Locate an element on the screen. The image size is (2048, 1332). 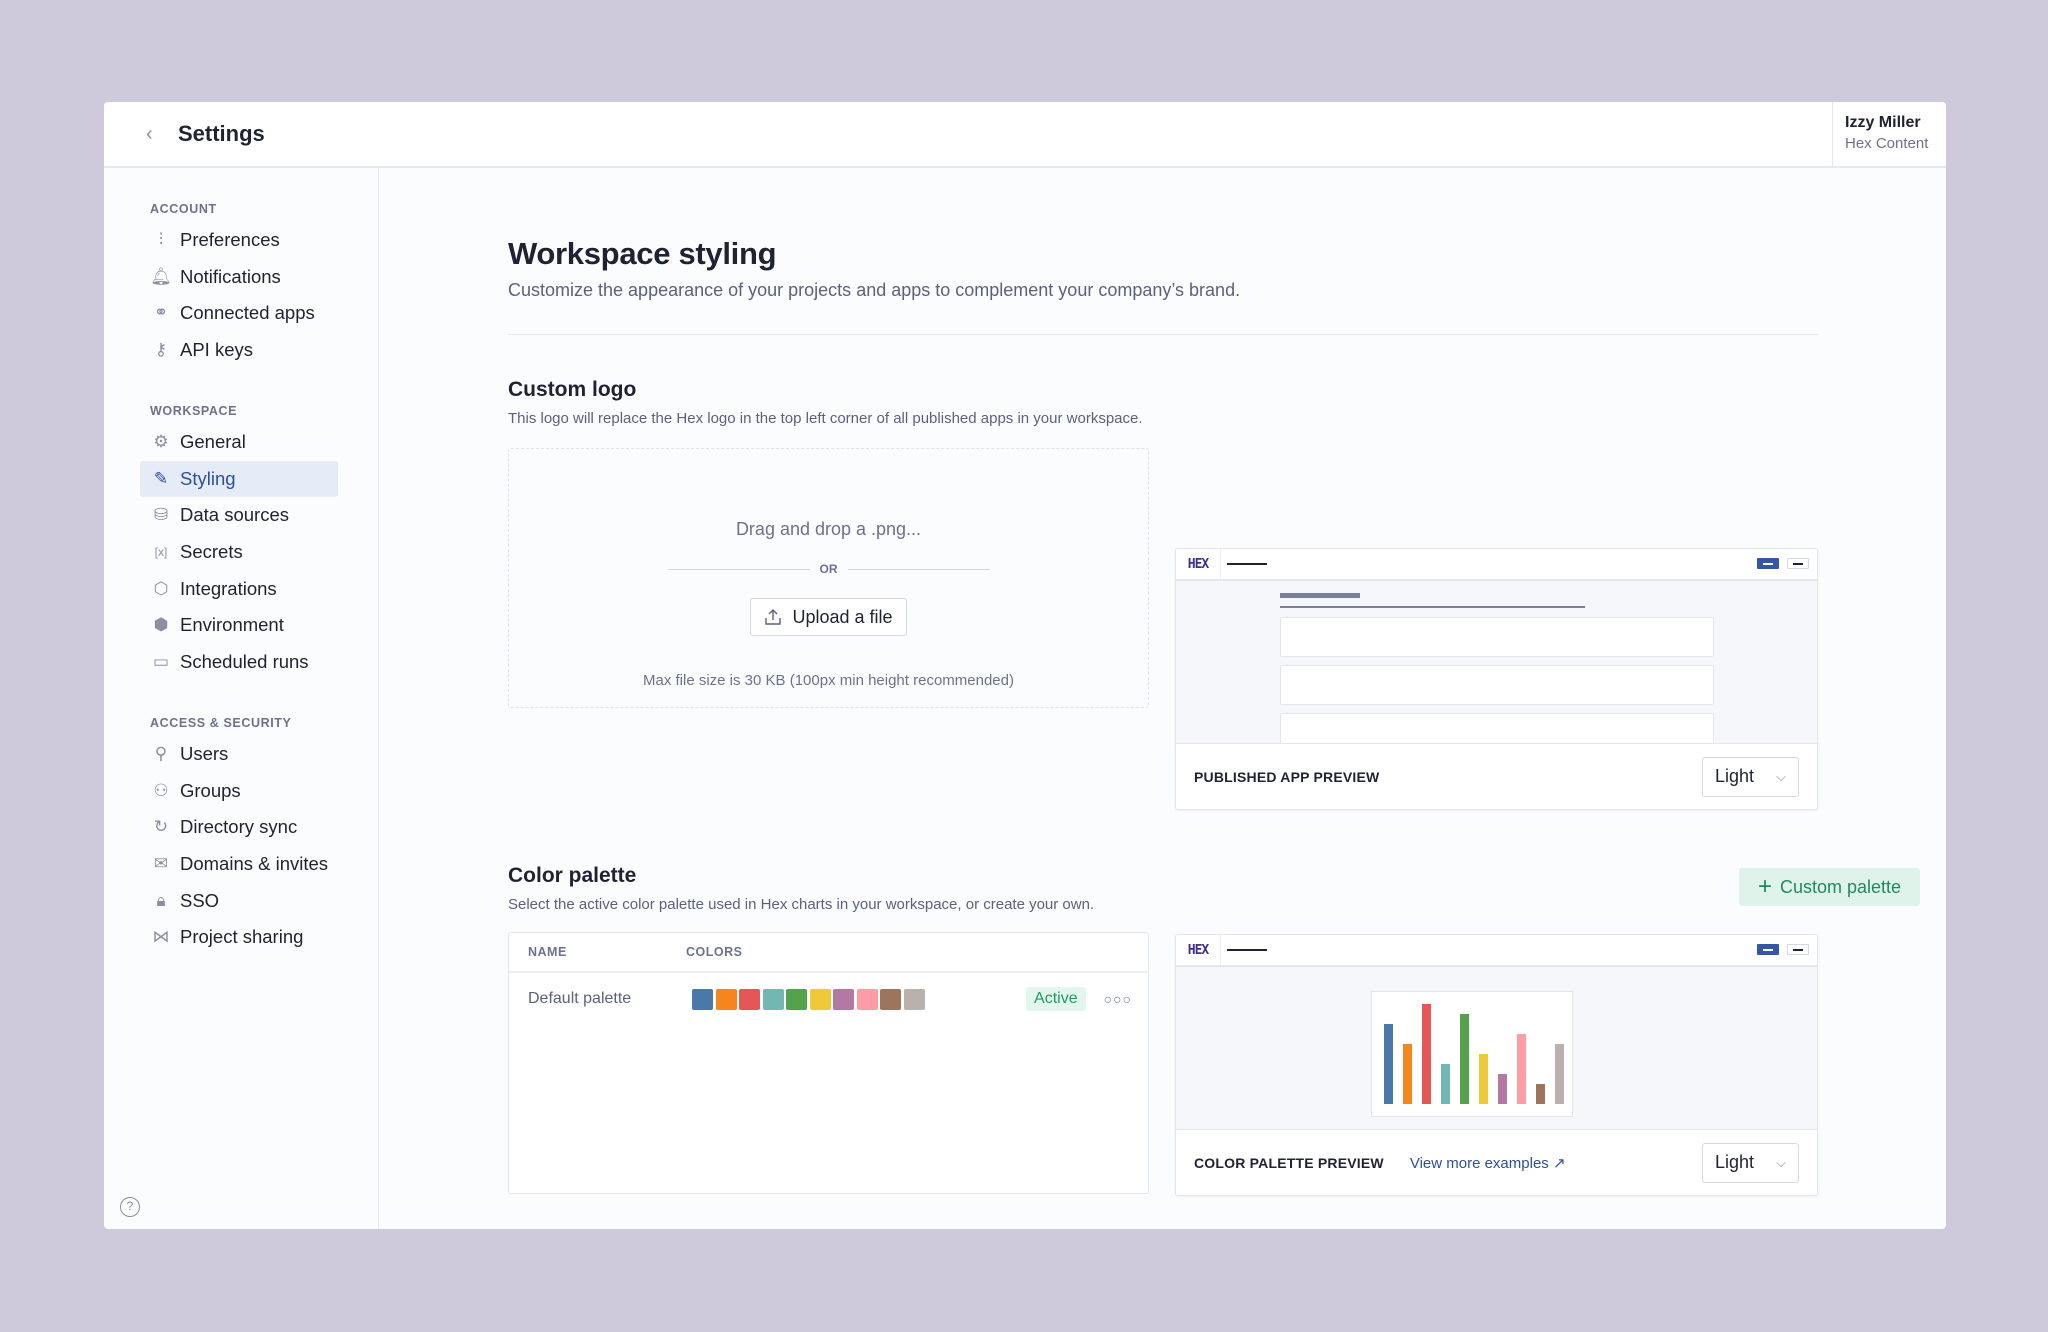
page-title: Workspace styling is located at coordinates (642, 253).